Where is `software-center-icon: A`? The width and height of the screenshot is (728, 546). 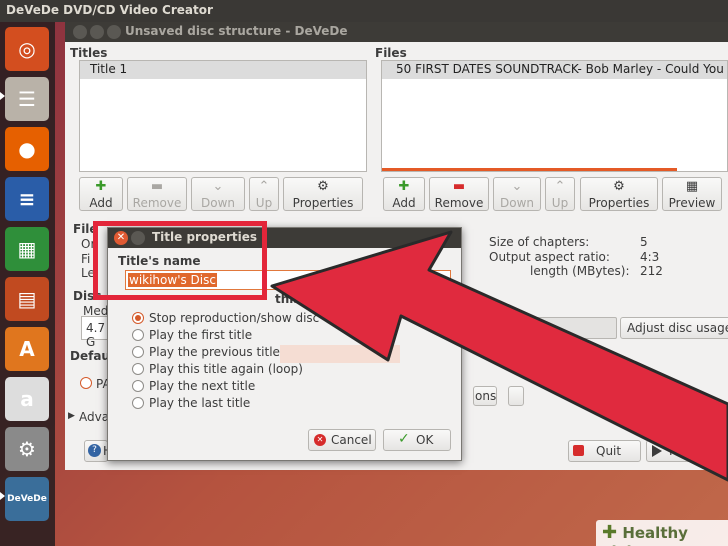 software-center-icon: A is located at coordinates (27, 349).